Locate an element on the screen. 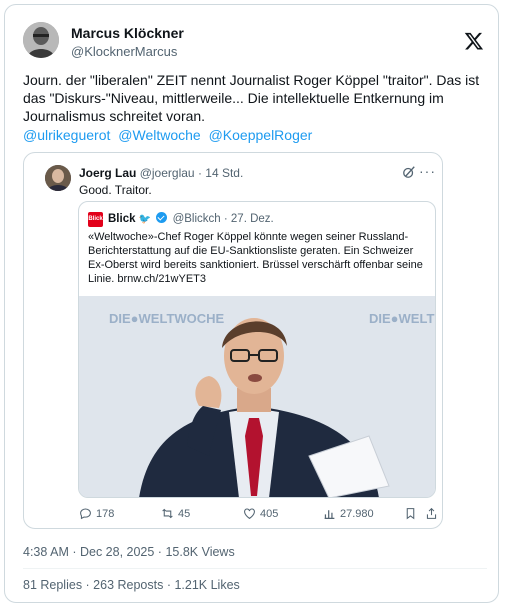 This screenshot has height=609, width=505. quote-action-bar: 178 45 405 27.980 is located at coordinates (259, 515).